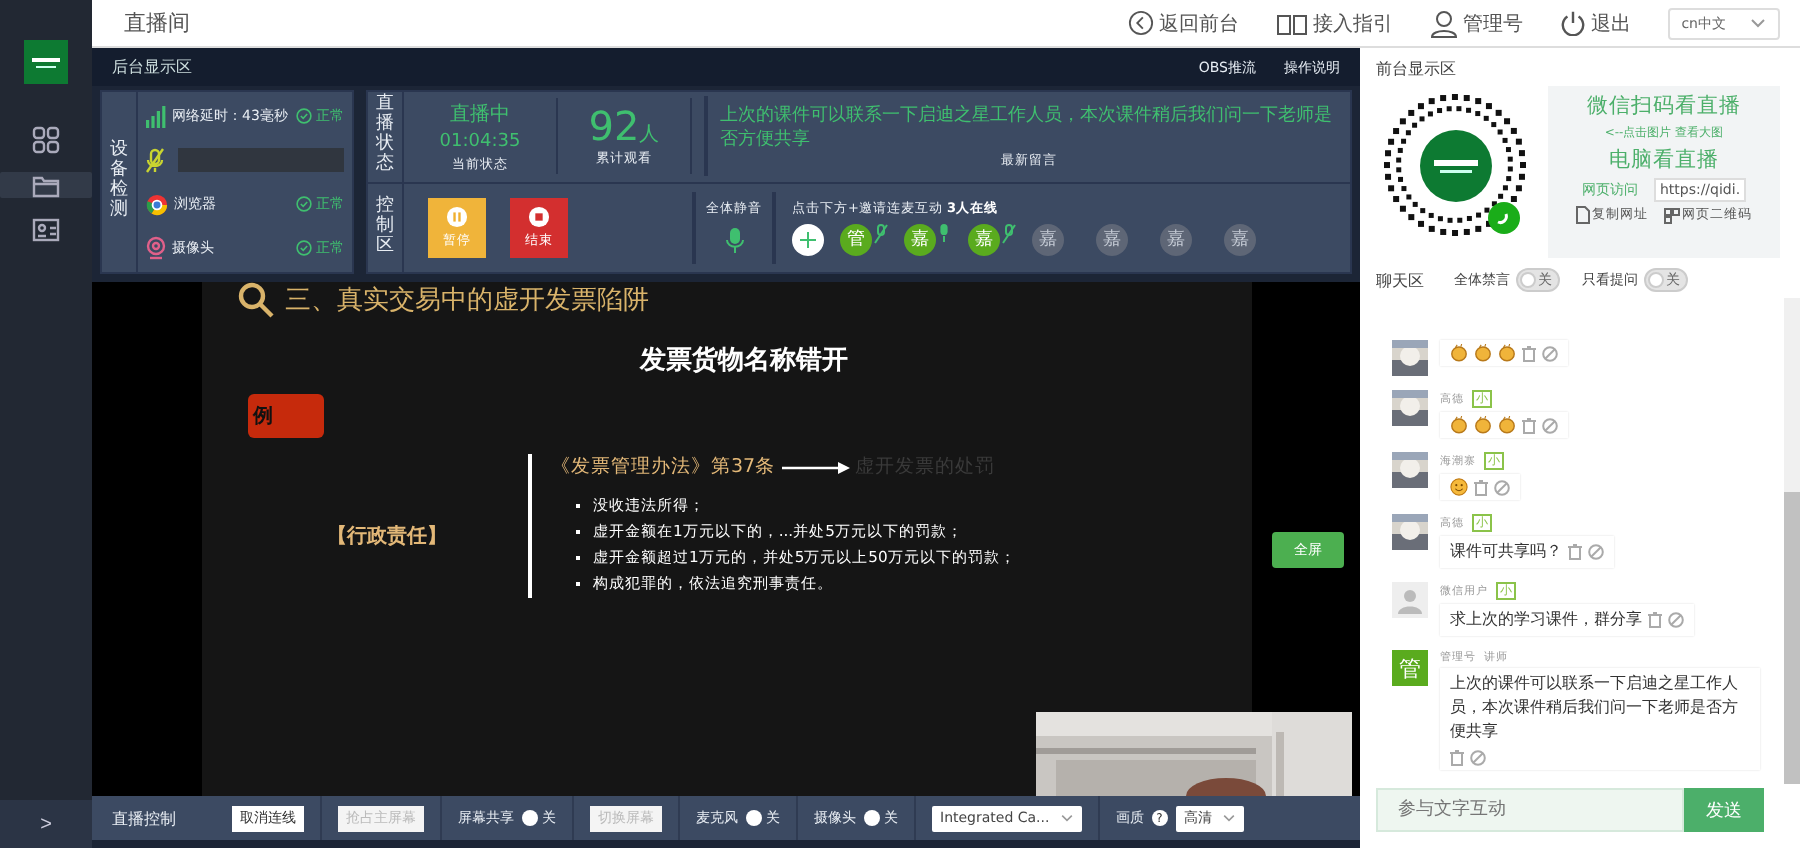  I want to click on chat-input: 参与文字互动, so click(1530, 810).